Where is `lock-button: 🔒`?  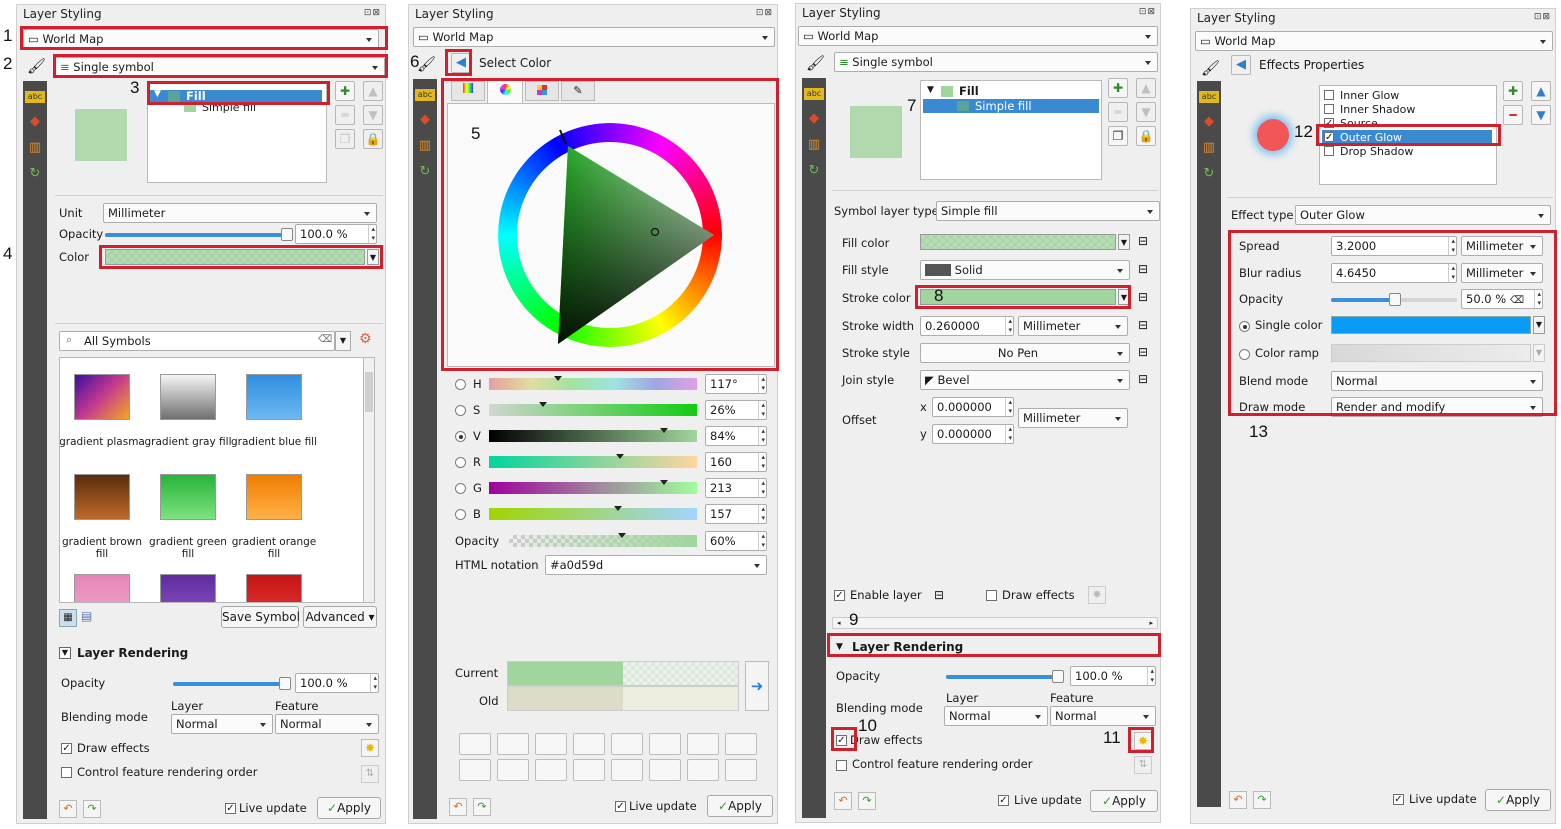
lock-button: 🔒 is located at coordinates (1146, 136).